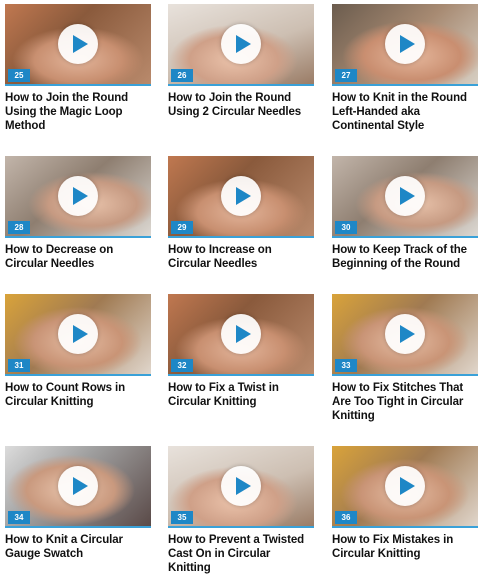 The width and height of the screenshot is (480, 577). I want to click on video-number-badge: 36, so click(346, 517).